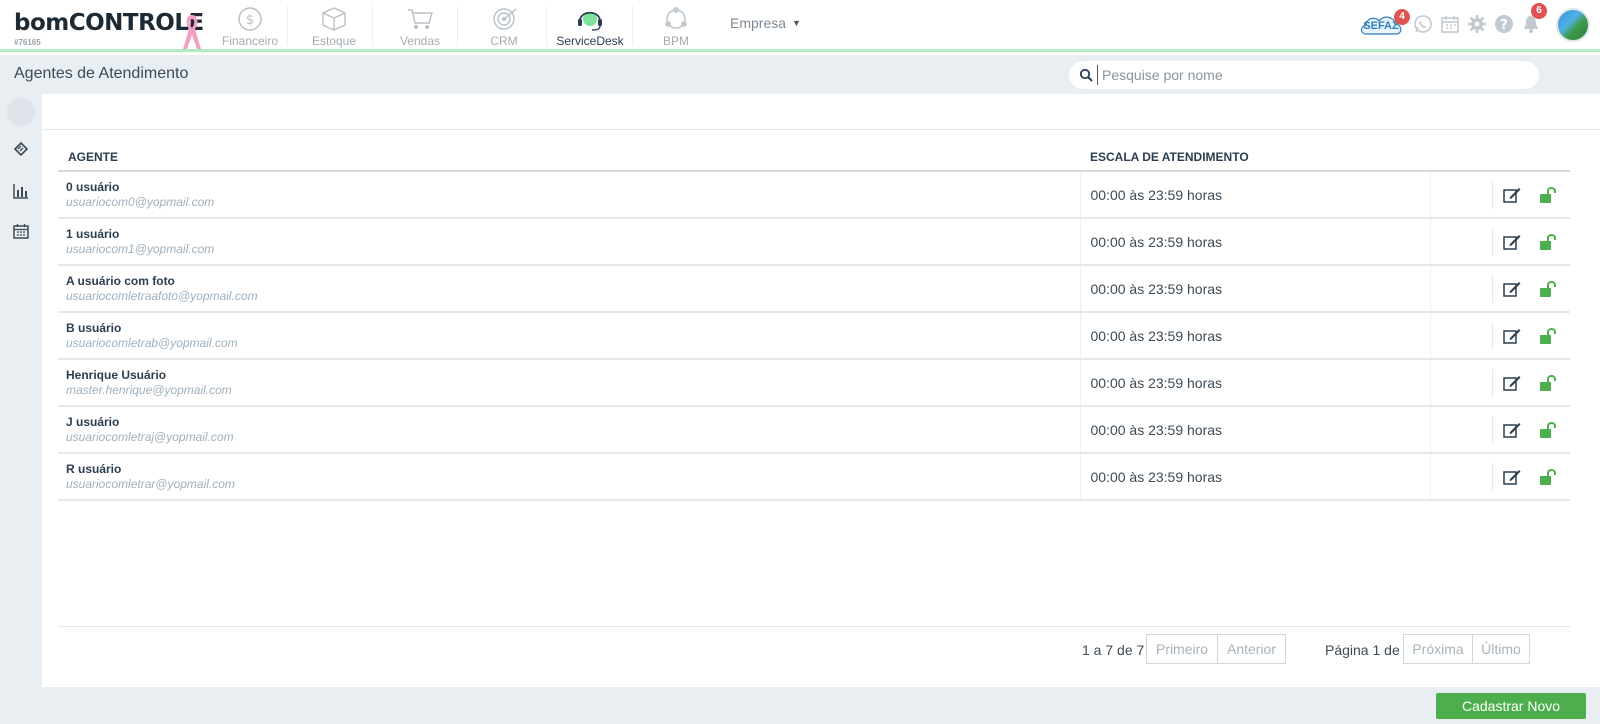  Describe the element at coordinates (192, 32) in the screenshot. I see `pink-ribbon-icon` at that location.